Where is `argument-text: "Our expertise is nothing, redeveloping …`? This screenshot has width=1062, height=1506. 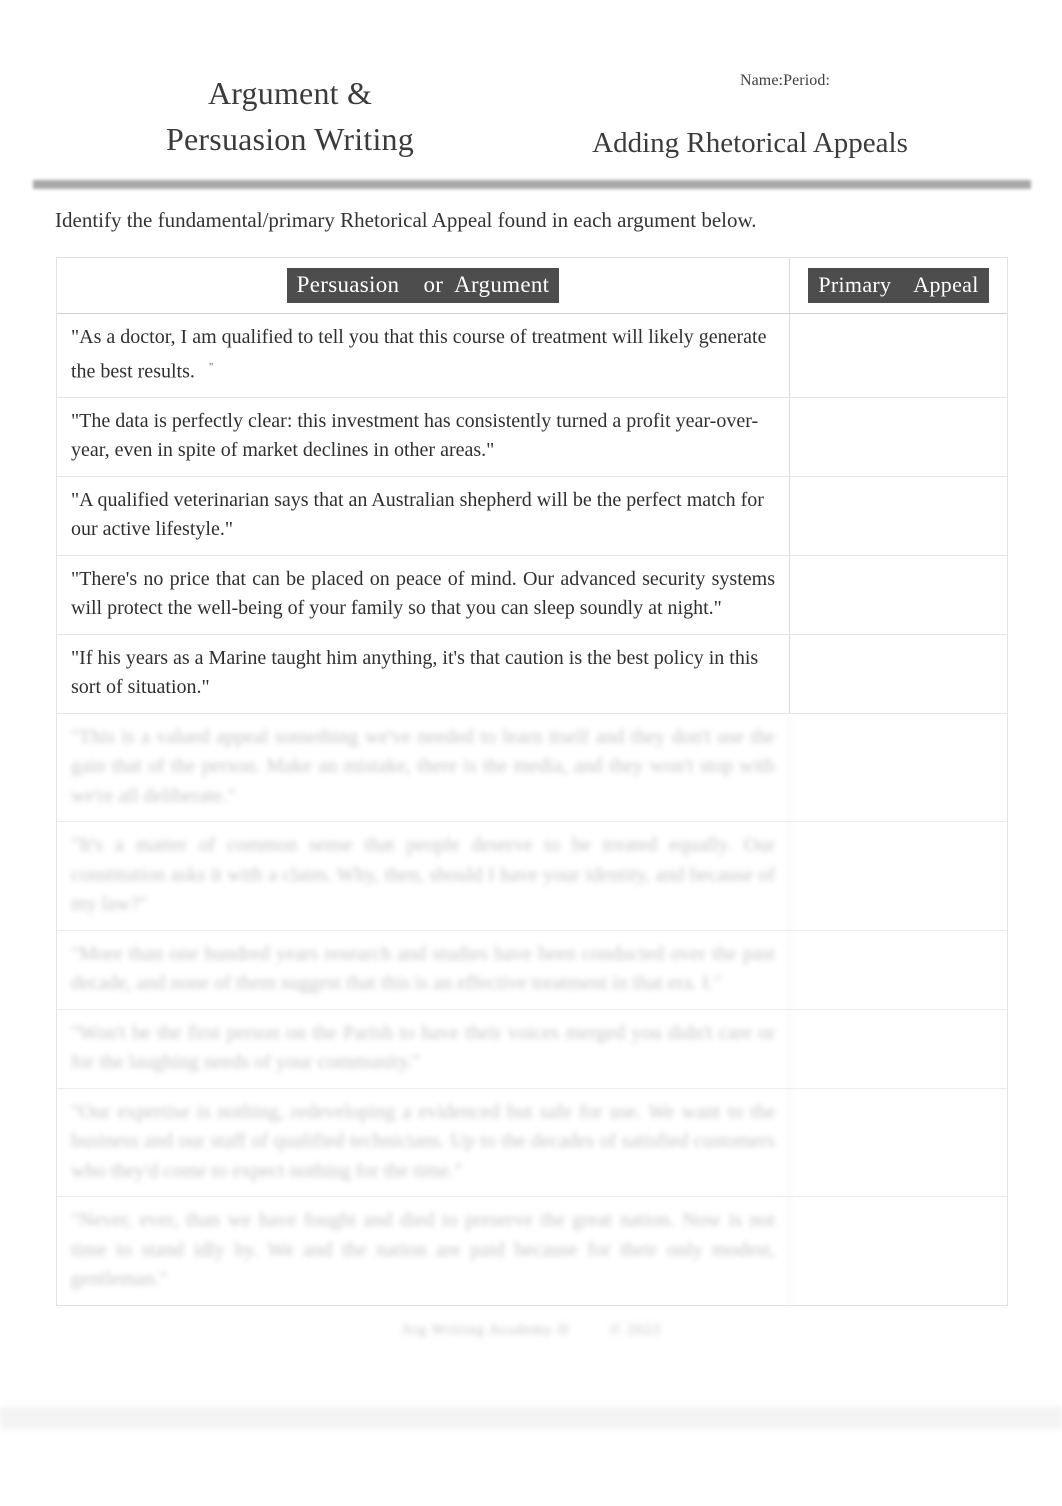 argument-text: "Our expertise is nothing, redeveloping … is located at coordinates (423, 1141).